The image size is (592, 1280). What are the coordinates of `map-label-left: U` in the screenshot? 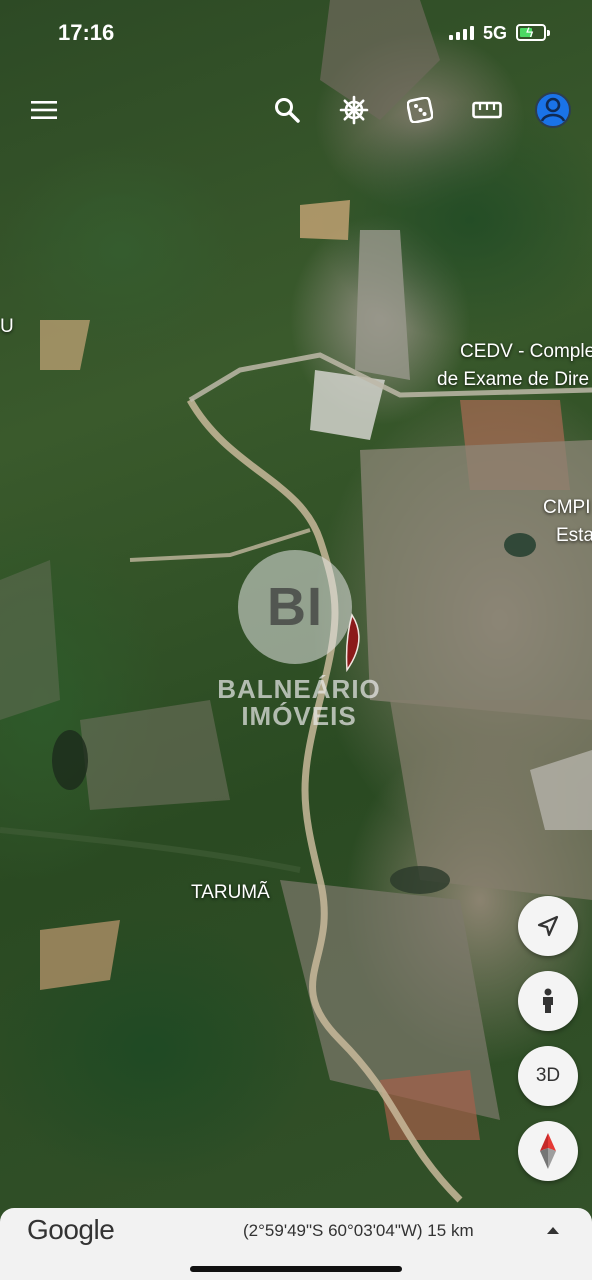 It's located at (7, 326).